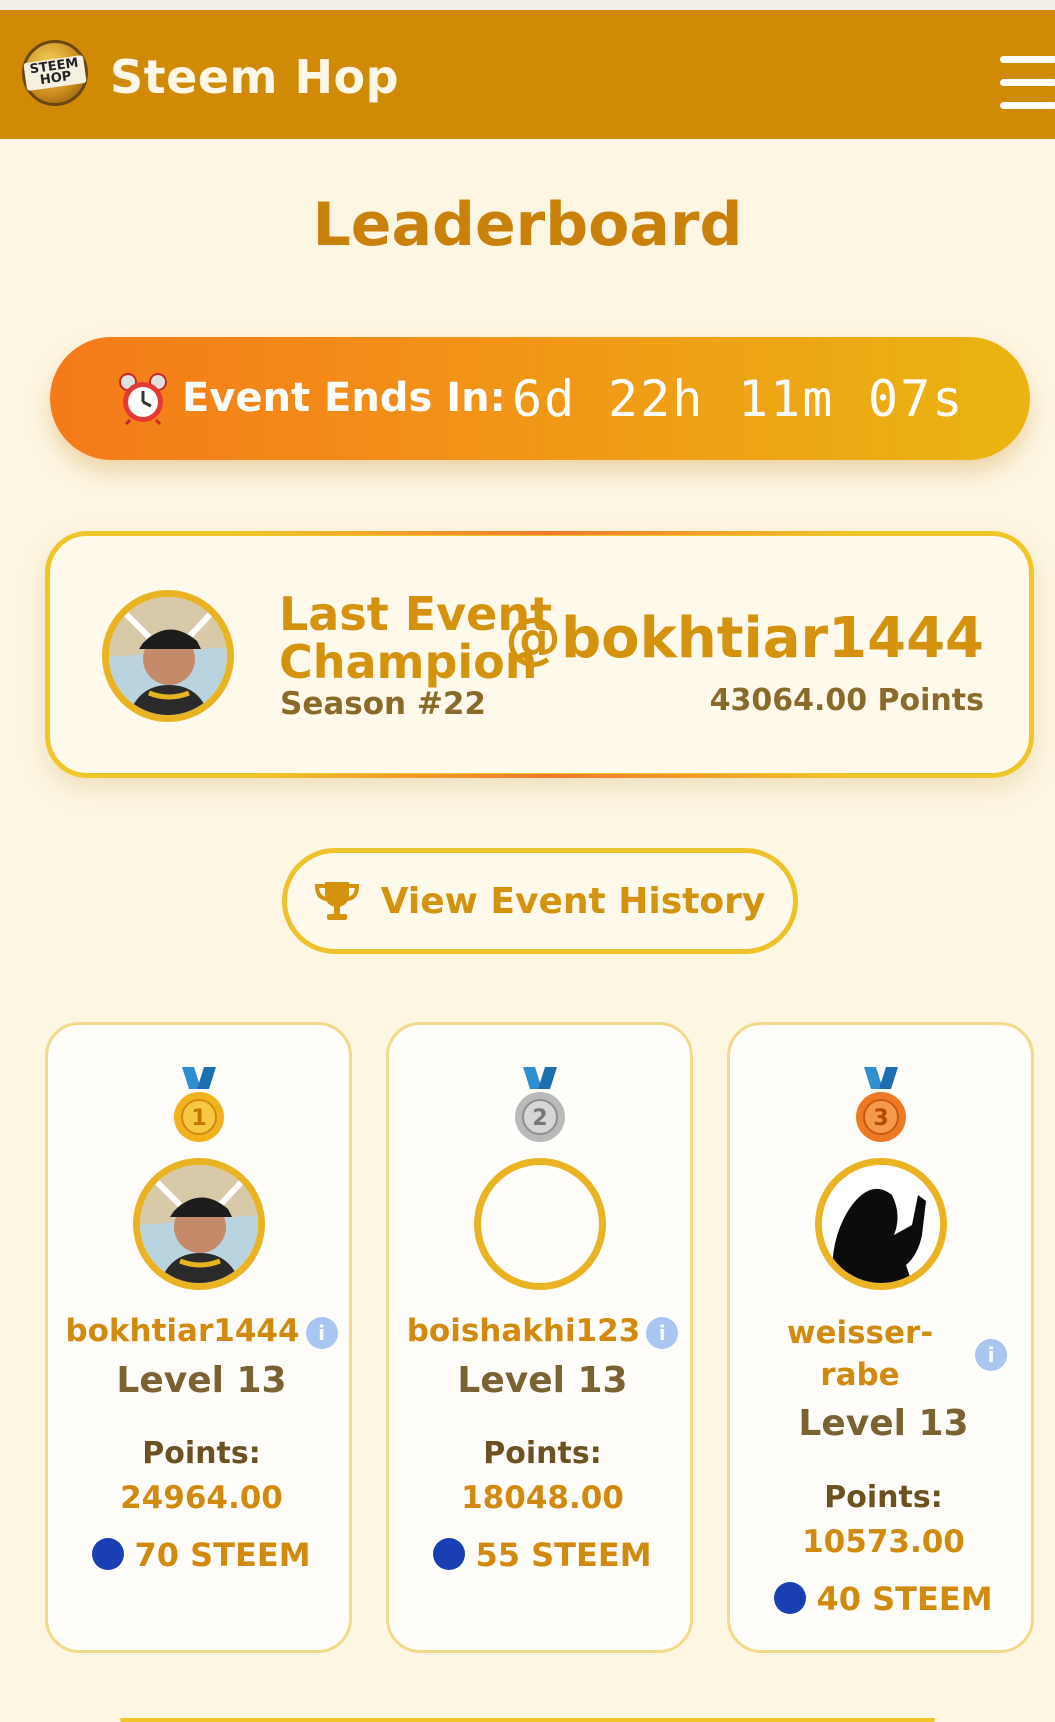 This screenshot has height=1722, width=1055. I want to click on alarm-clock-icon, so click(143, 399).